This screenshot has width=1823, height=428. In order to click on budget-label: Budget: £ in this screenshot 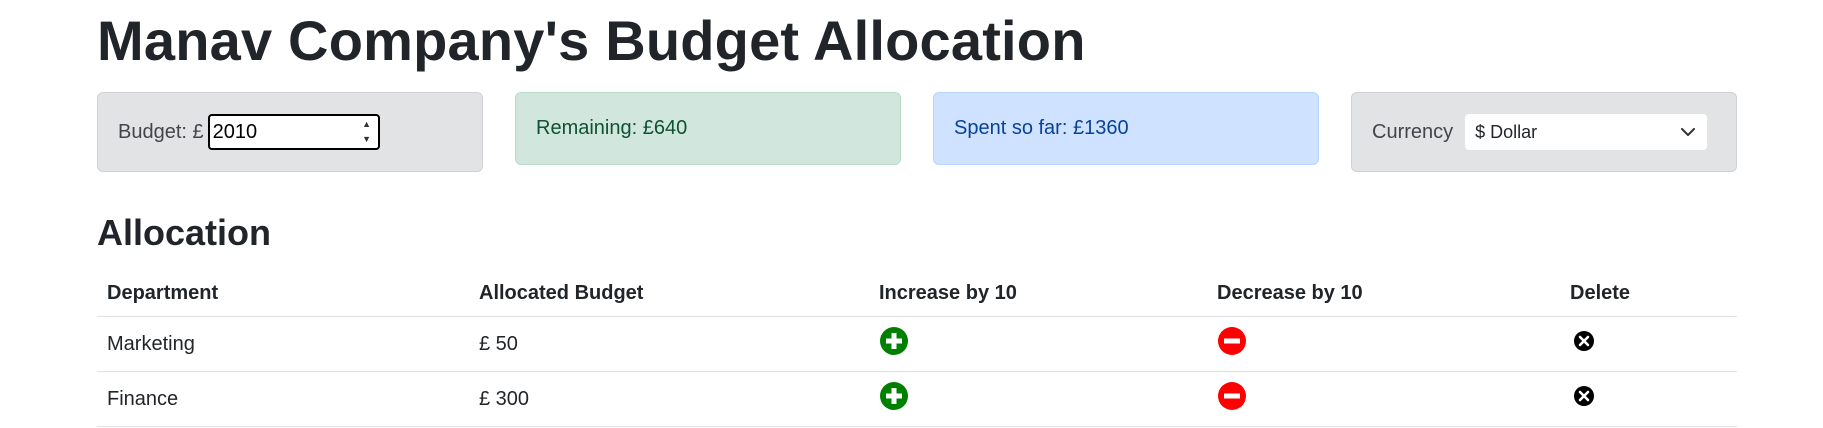, I will do `click(161, 131)`.